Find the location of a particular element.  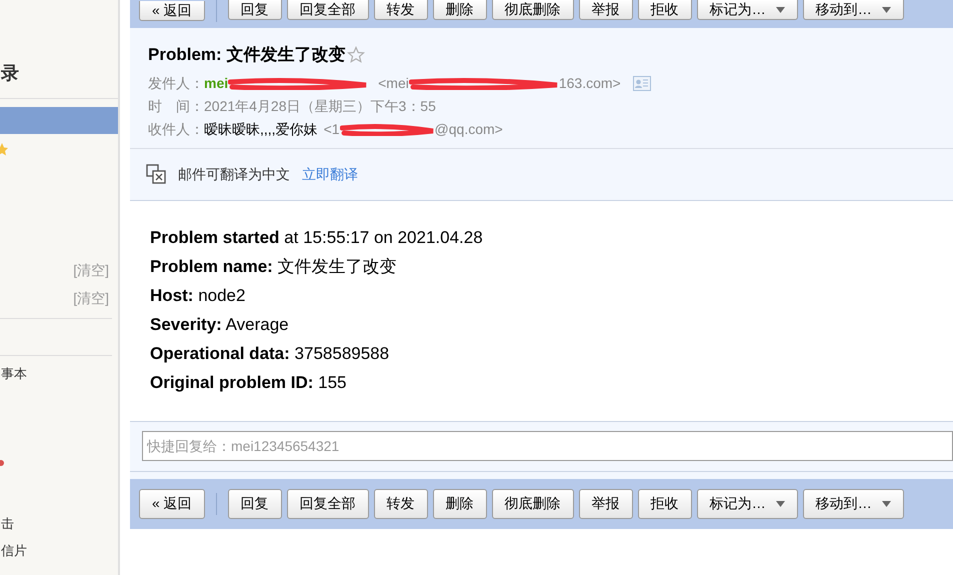

star-icon is located at coordinates (356, 55).